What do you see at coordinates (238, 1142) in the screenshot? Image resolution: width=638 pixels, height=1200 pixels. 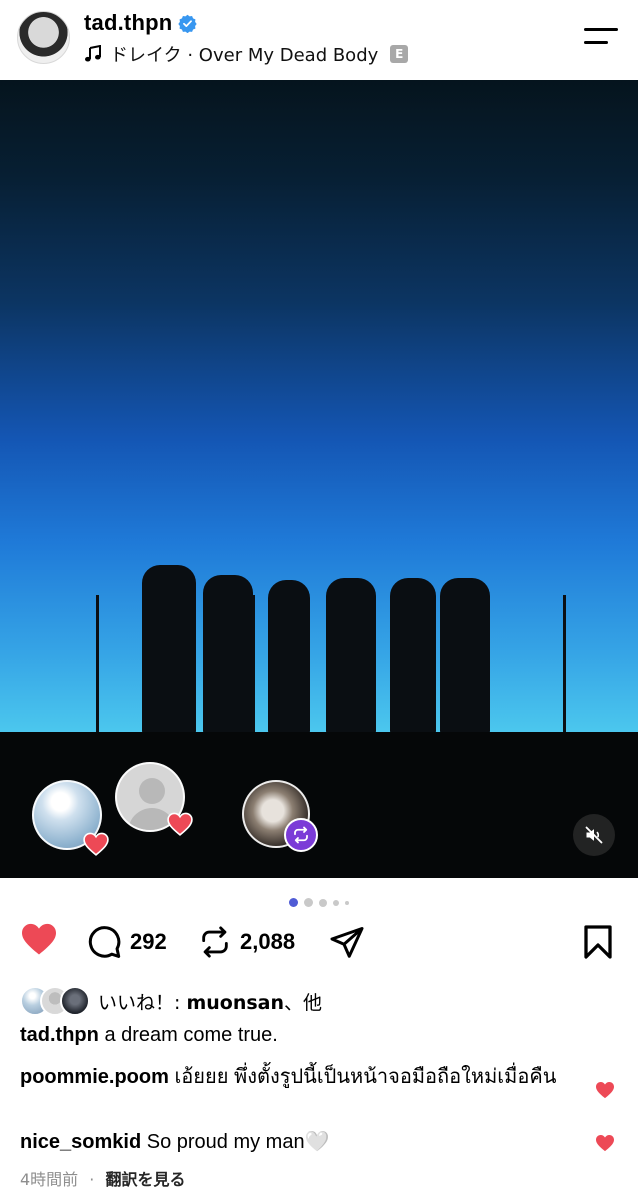 I see `comment-text: So proud my man🤍` at bounding box center [238, 1142].